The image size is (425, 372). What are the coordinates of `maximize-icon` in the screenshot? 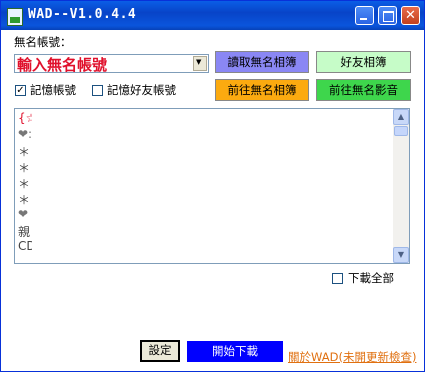 It's located at (388, 16).